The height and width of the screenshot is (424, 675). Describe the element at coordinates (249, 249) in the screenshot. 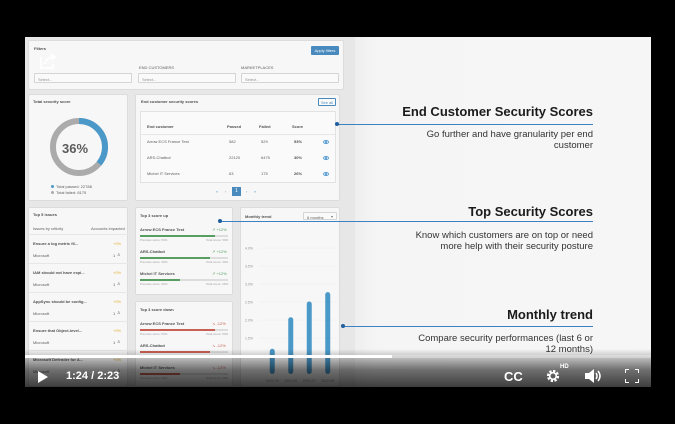

I see `y-tick-label: 4.0%` at that location.